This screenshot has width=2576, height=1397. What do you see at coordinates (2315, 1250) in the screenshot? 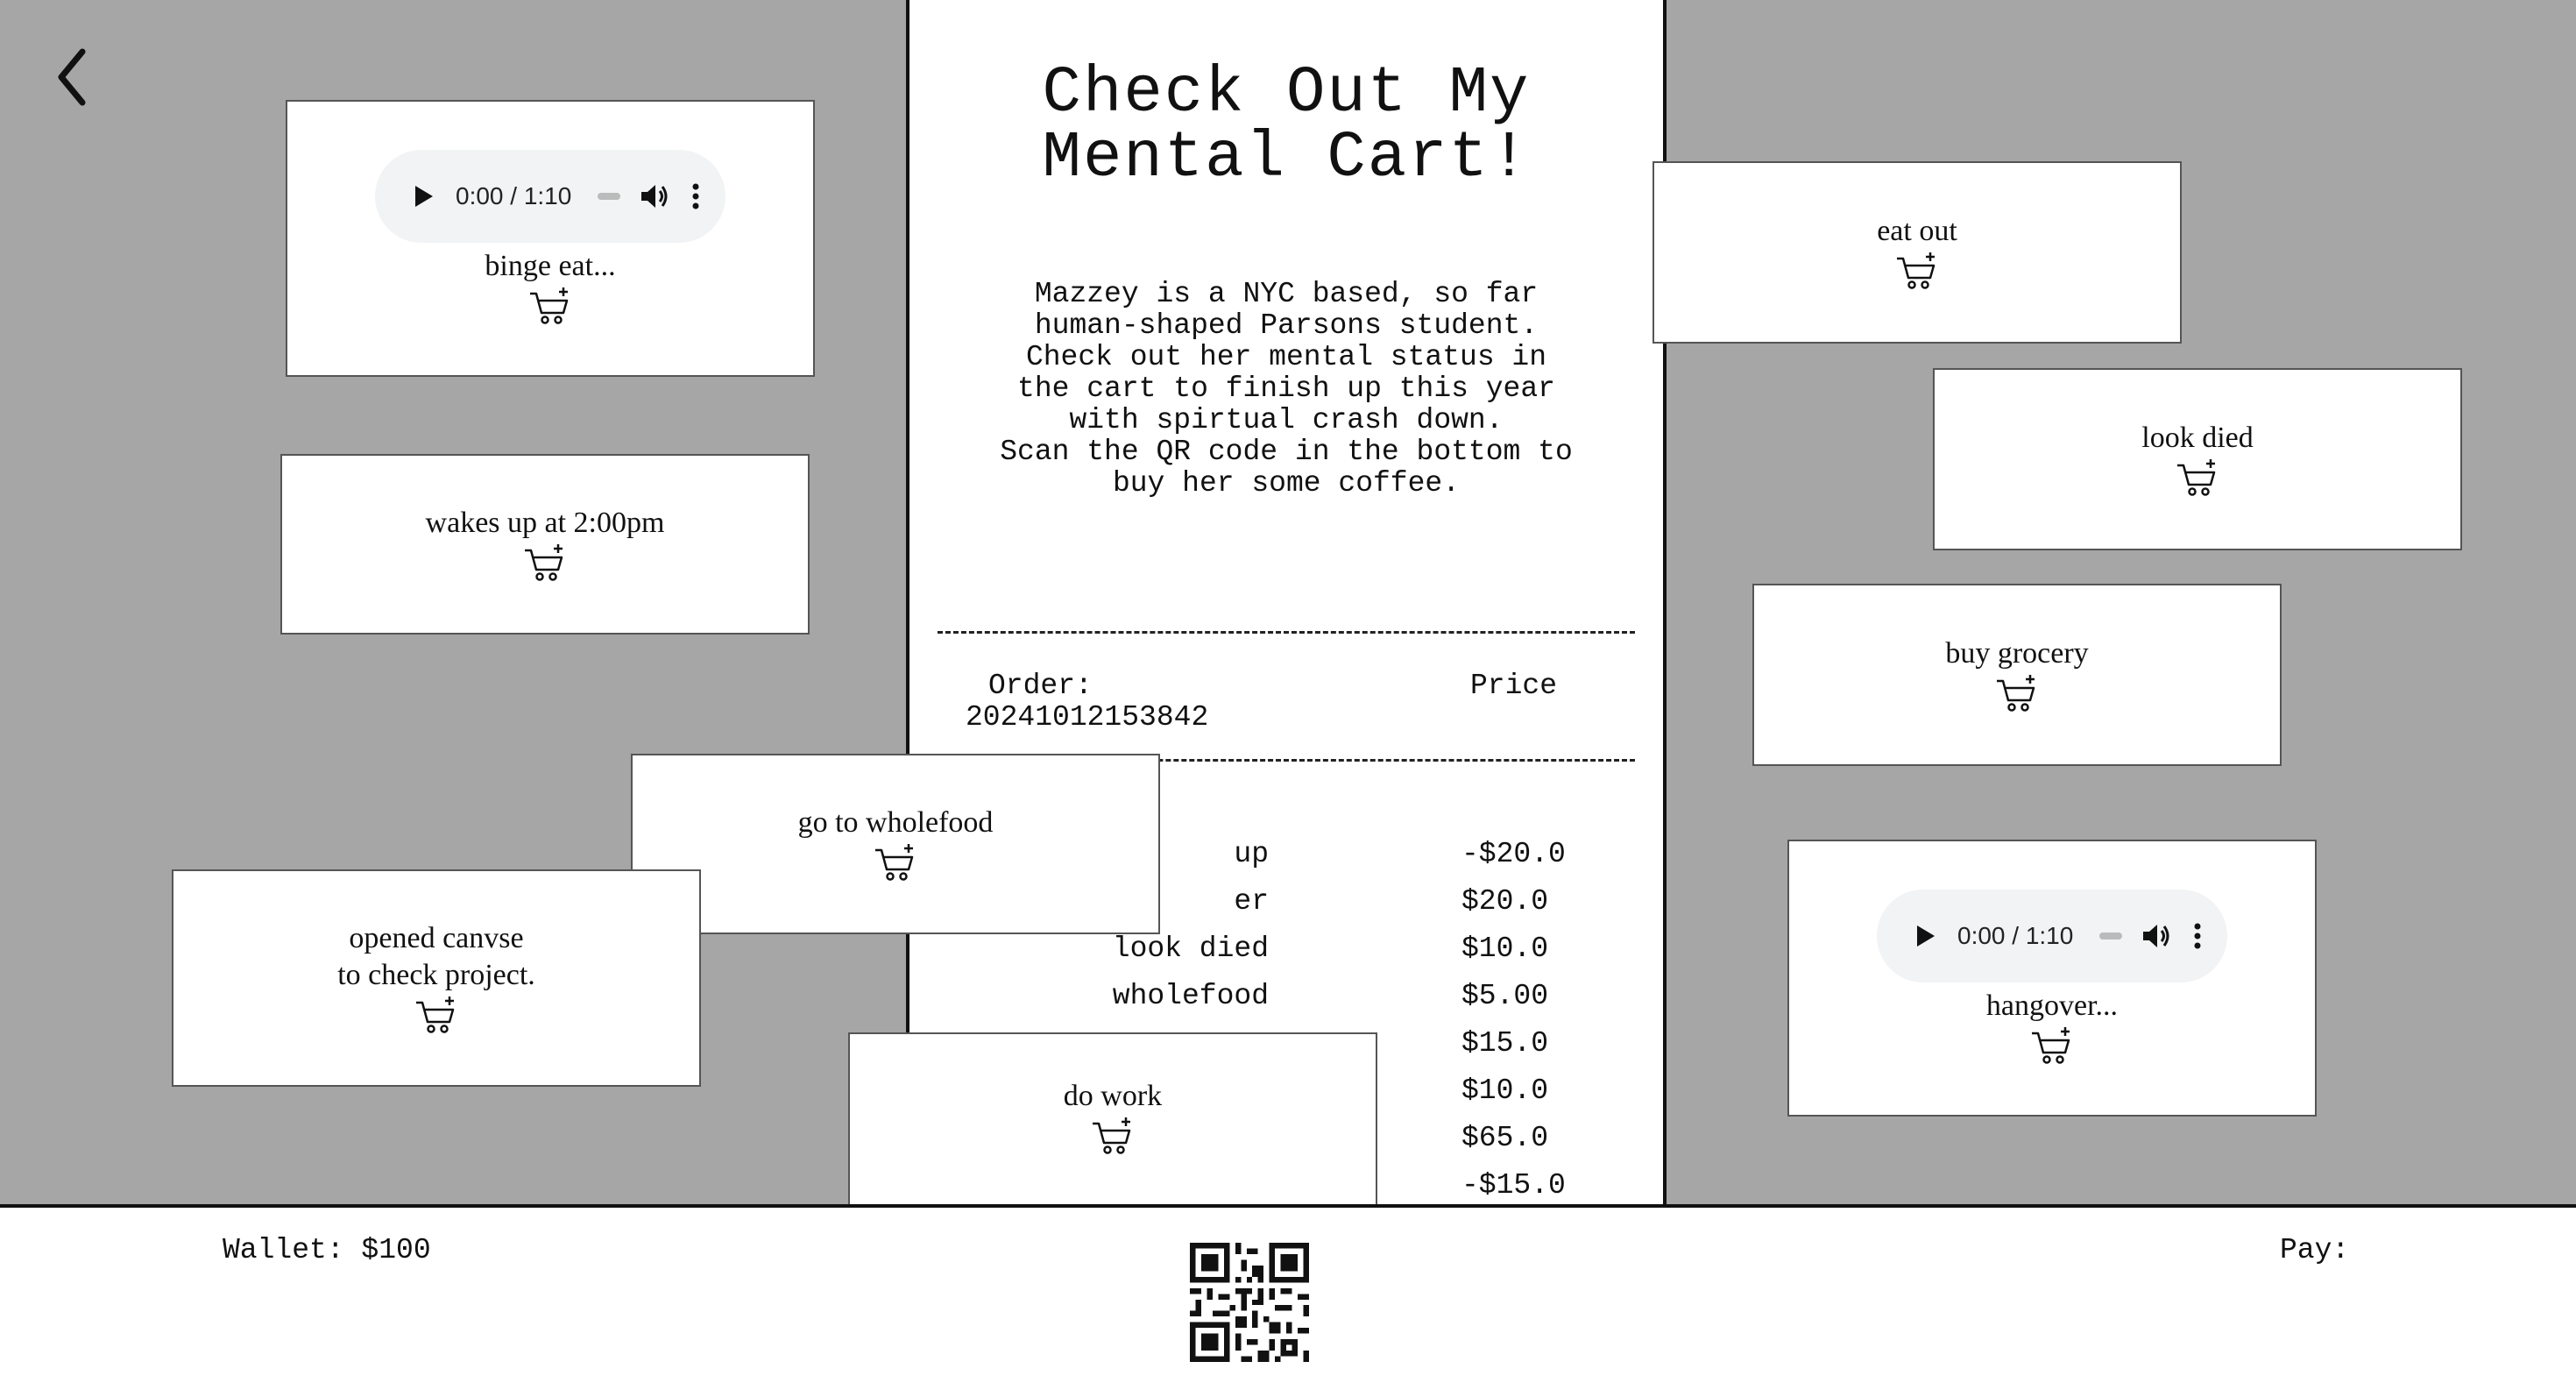
I see `pay-label: Pay:` at bounding box center [2315, 1250].